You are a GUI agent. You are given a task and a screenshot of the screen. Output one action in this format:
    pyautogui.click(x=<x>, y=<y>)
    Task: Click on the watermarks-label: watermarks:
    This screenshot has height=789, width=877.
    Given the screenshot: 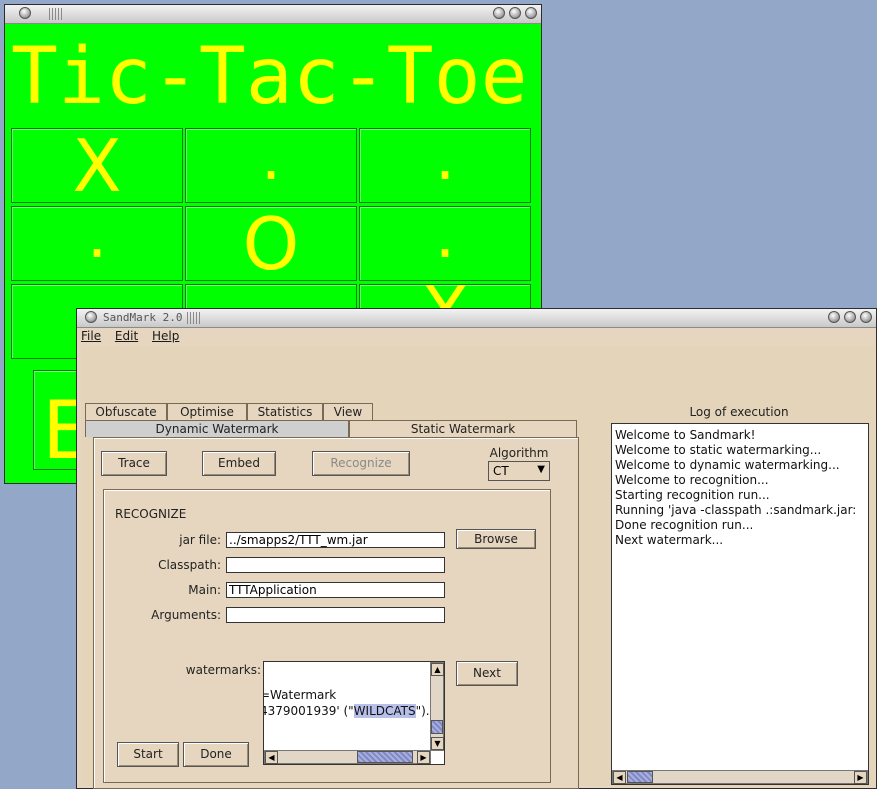 What is the action you would take?
    pyautogui.click(x=223, y=670)
    